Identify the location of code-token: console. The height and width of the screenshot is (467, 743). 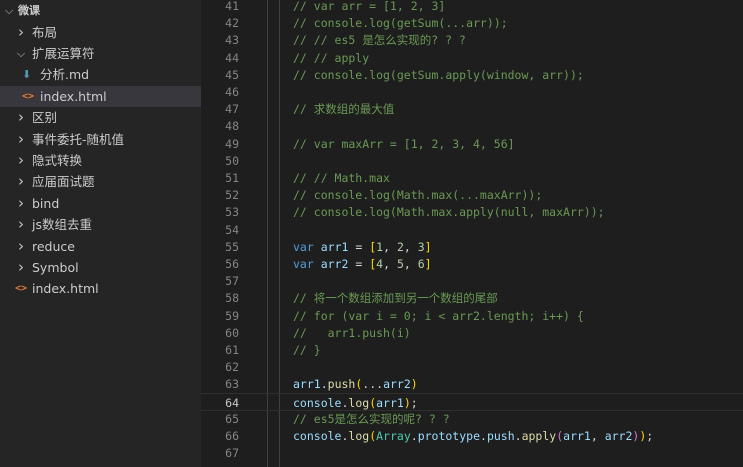
(317, 402).